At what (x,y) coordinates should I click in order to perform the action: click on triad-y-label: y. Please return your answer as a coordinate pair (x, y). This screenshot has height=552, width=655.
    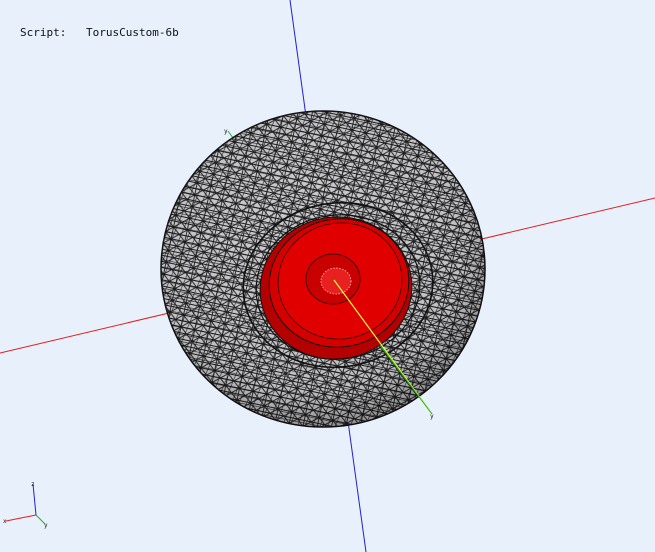
    Looking at the image, I should click on (46, 525).